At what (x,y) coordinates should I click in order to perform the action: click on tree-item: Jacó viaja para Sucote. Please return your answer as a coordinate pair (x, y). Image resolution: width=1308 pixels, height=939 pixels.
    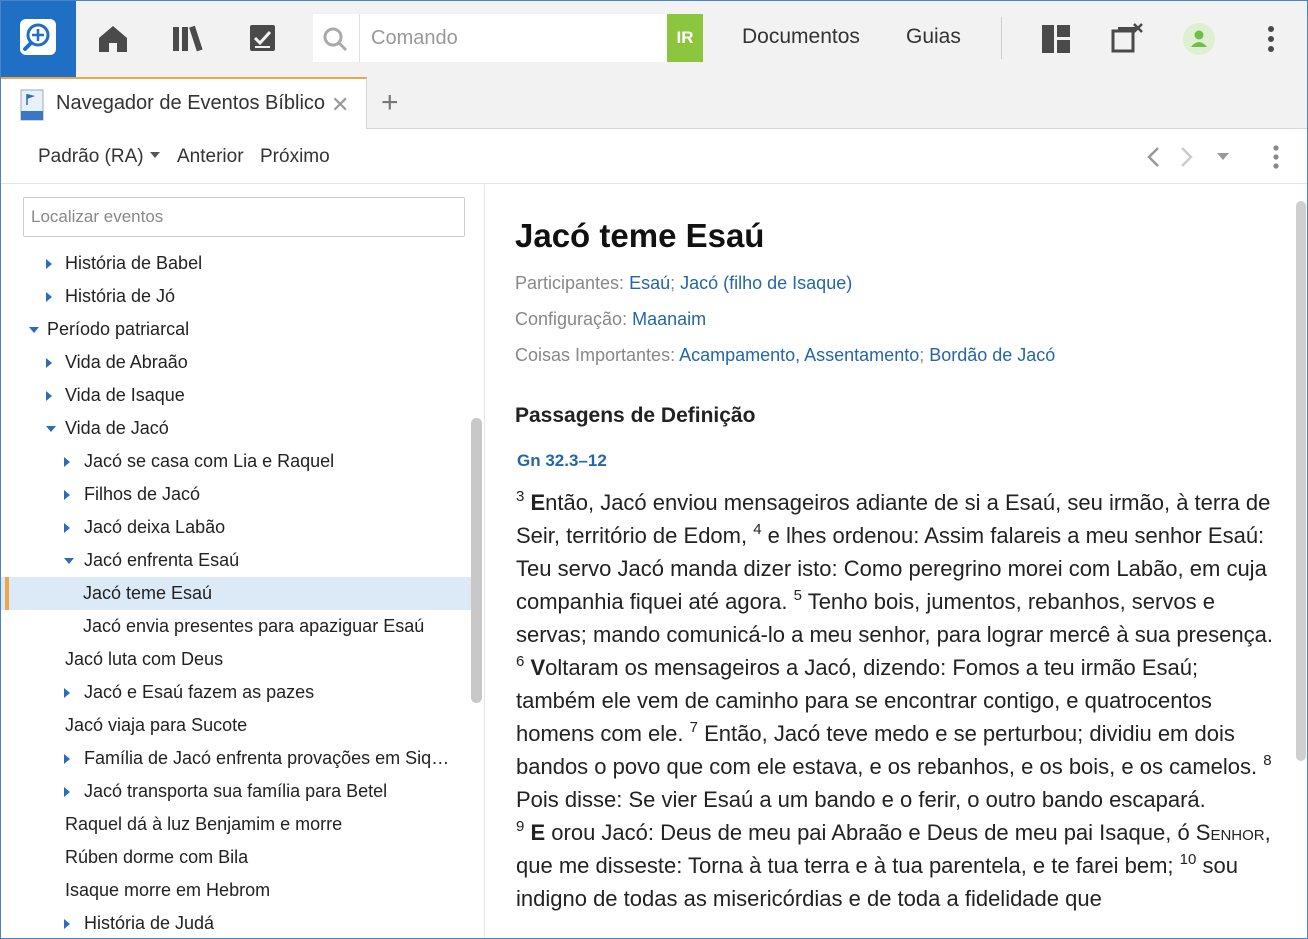
    Looking at the image, I should click on (236, 725).